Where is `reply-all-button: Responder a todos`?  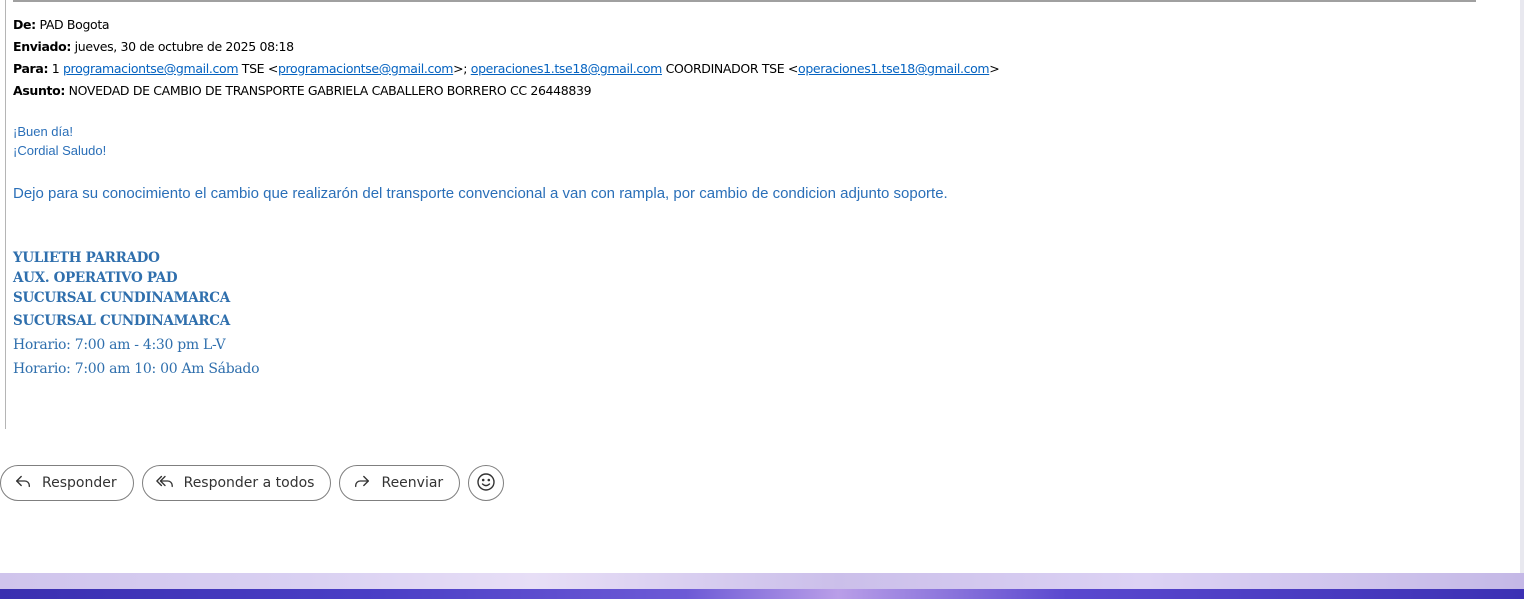
reply-all-button: Responder a todos is located at coordinates (236, 483).